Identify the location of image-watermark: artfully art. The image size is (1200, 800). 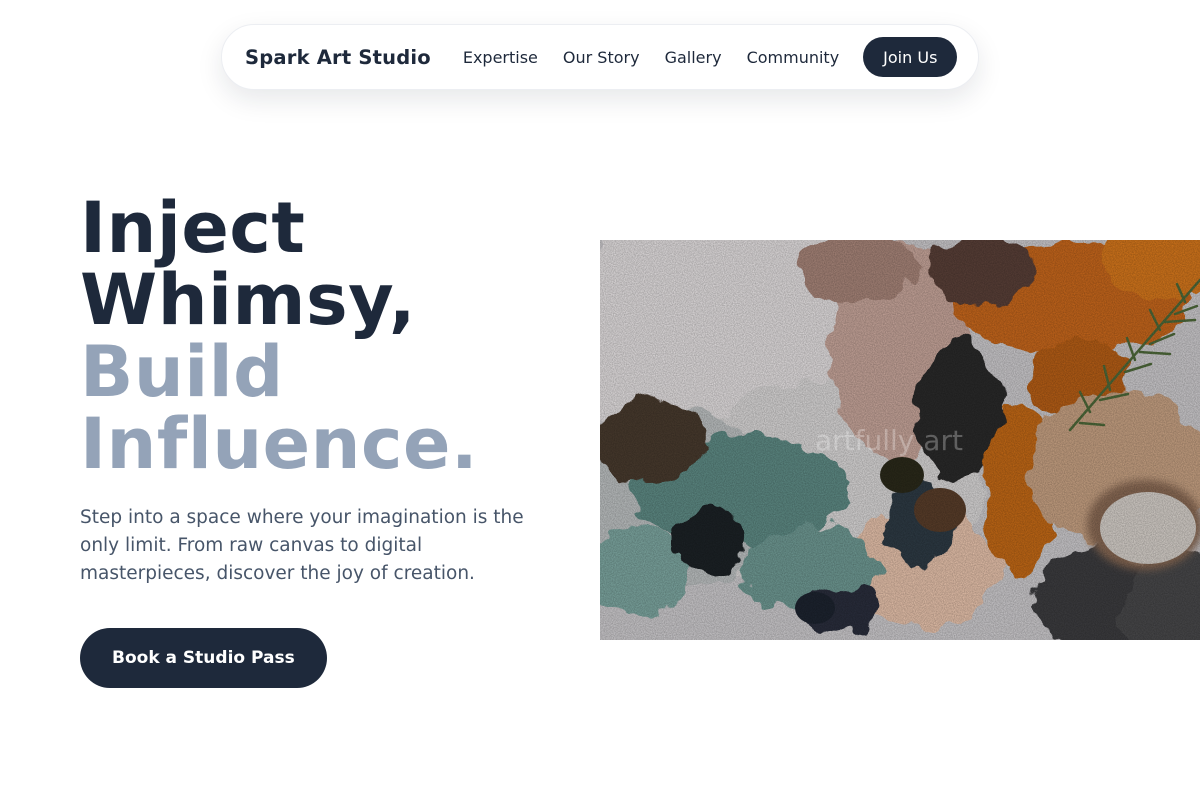
(889, 440).